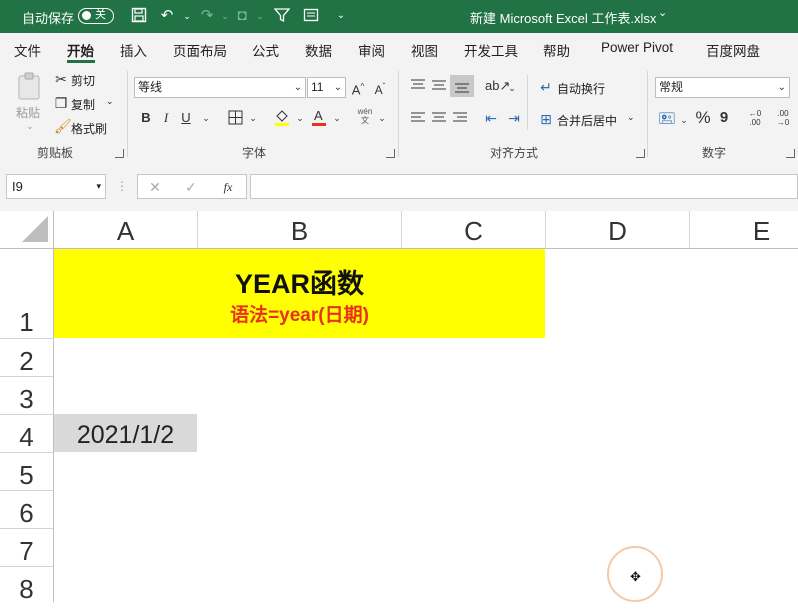 Image resolution: width=798 pixels, height=611 pixels. I want to click on undo-dropdown-icon: ⌄, so click(187, 16).